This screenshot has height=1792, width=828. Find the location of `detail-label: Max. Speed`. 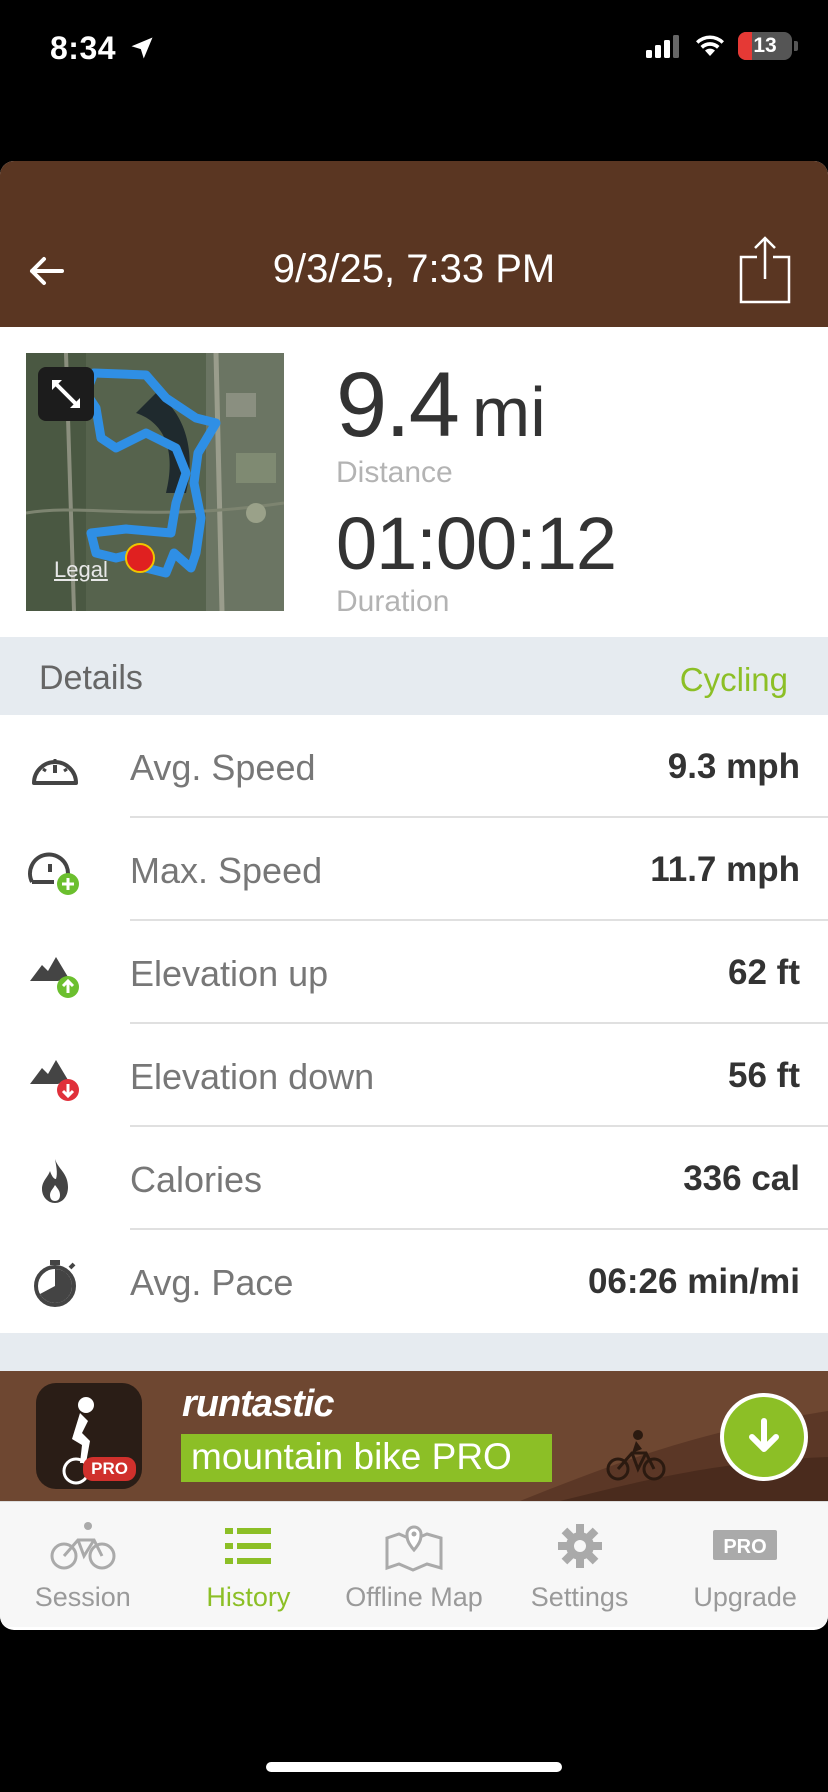

detail-label: Max. Speed is located at coordinates (226, 870).